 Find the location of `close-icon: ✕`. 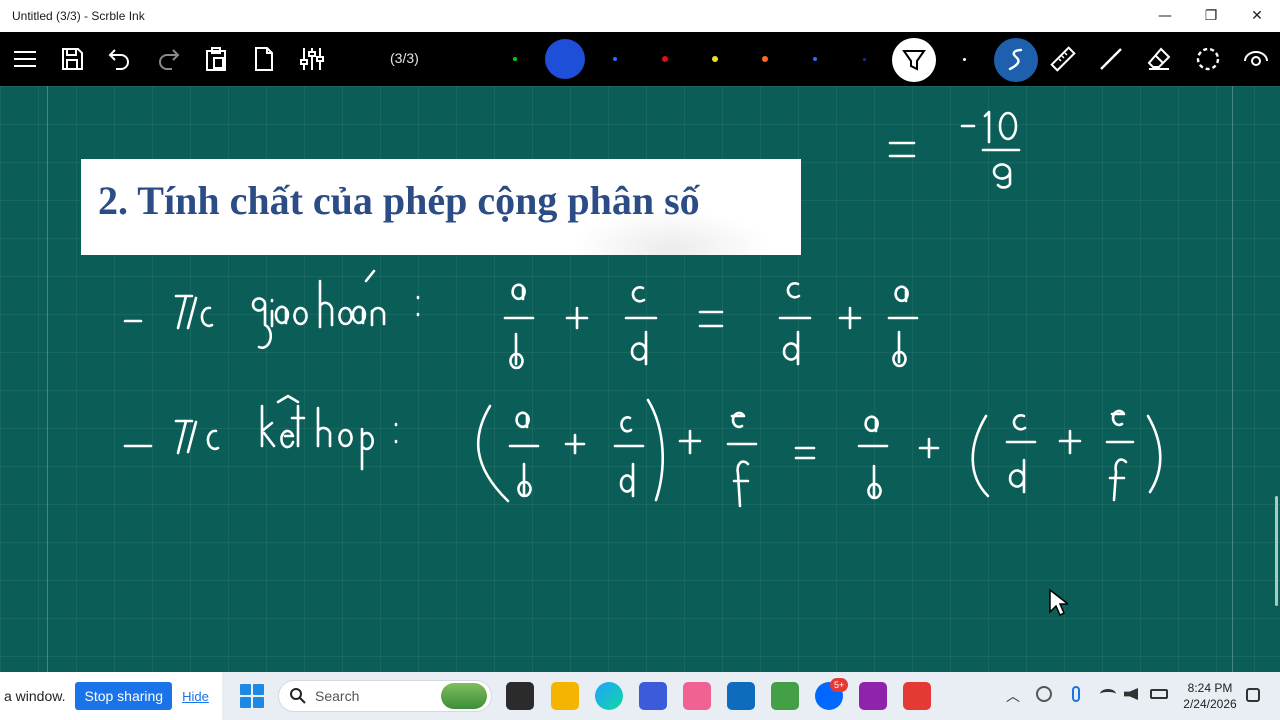

close-icon: ✕ is located at coordinates (1257, 16).